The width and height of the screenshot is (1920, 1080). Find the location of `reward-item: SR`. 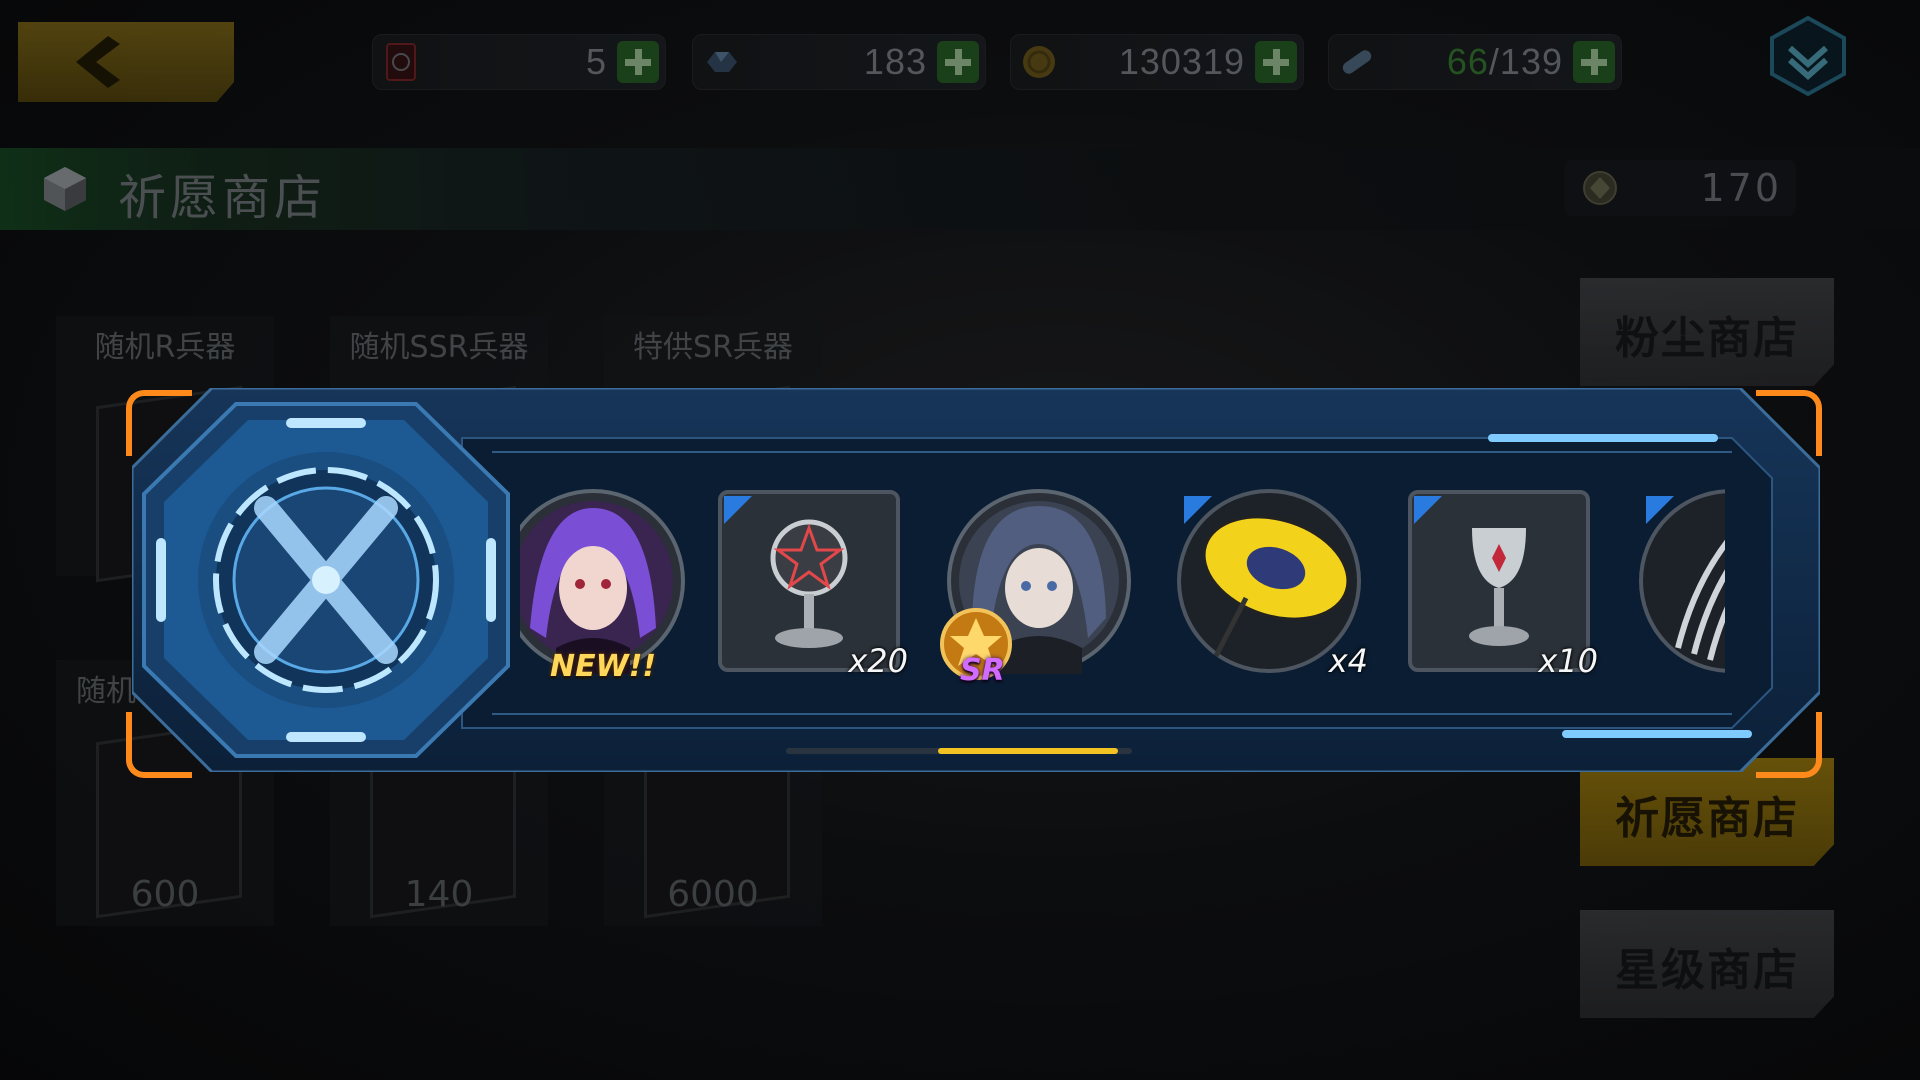

reward-item: SR is located at coordinates (1036, 588).